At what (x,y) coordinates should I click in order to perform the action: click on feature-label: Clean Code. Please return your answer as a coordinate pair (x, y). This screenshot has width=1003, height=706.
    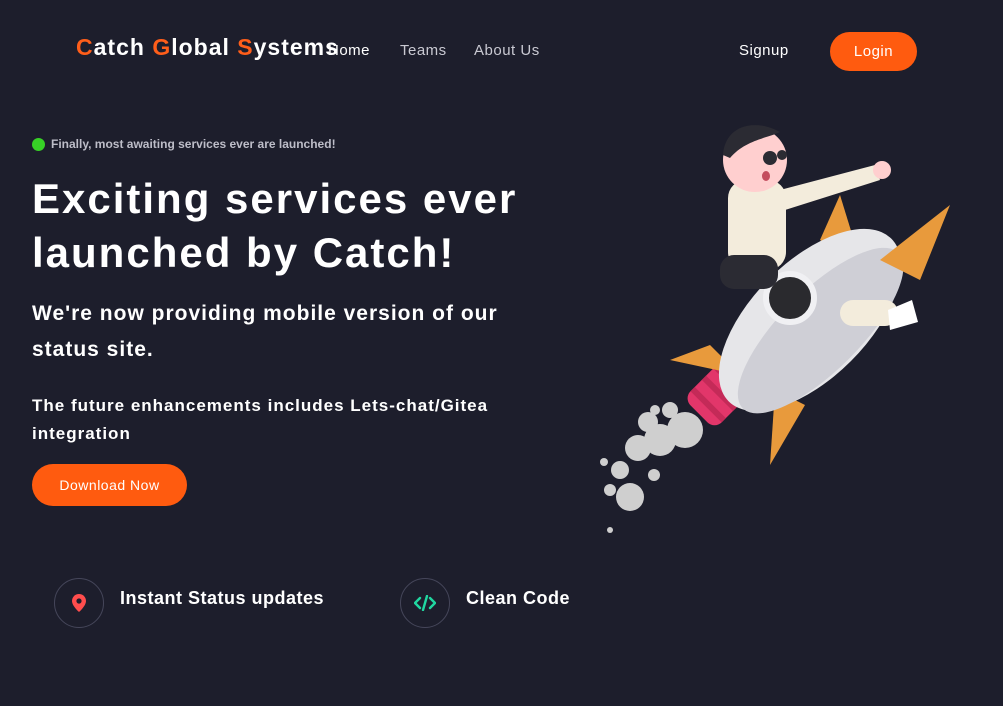
    Looking at the image, I should click on (518, 598).